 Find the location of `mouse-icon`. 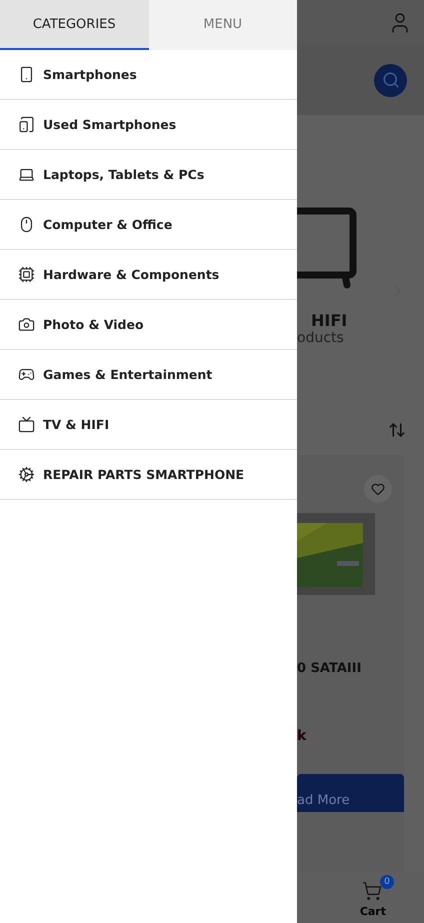

mouse-icon is located at coordinates (26, 224).